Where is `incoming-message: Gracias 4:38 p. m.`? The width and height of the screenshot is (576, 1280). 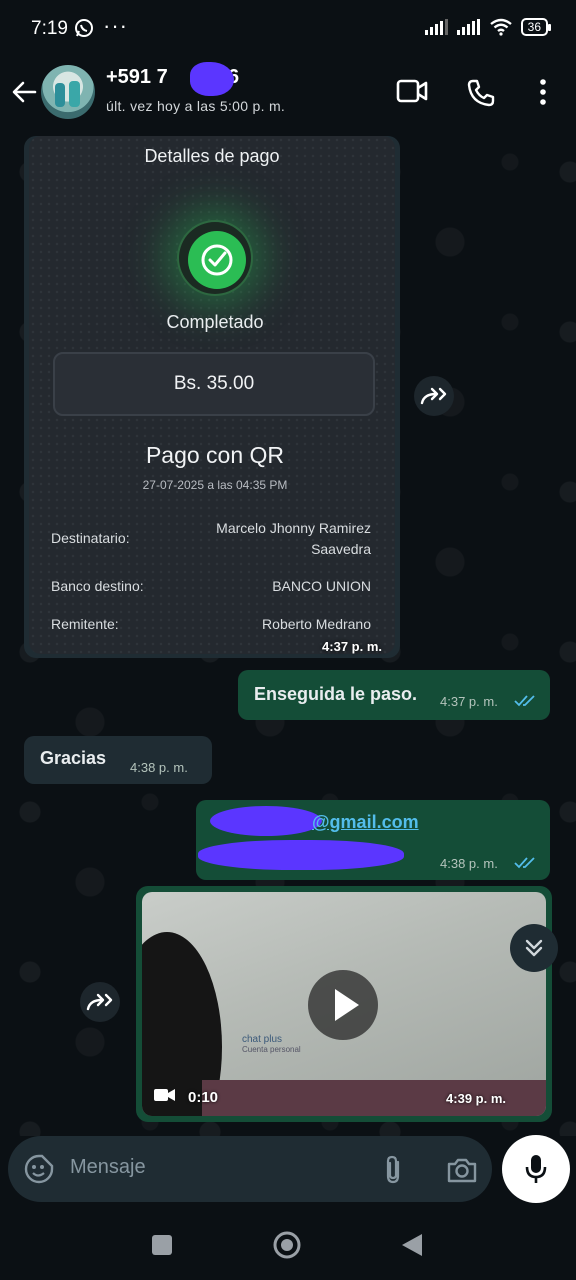
incoming-message: Gracias 4:38 p. m. is located at coordinates (118, 760).